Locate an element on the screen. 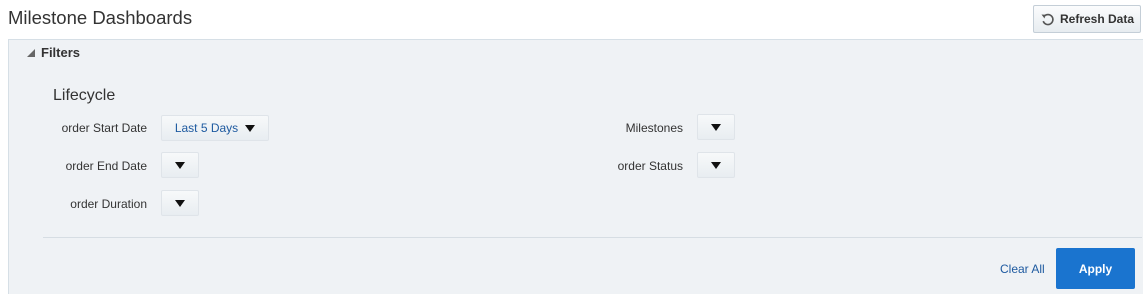  page-title: Milestone Dashboards is located at coordinates (100, 17).